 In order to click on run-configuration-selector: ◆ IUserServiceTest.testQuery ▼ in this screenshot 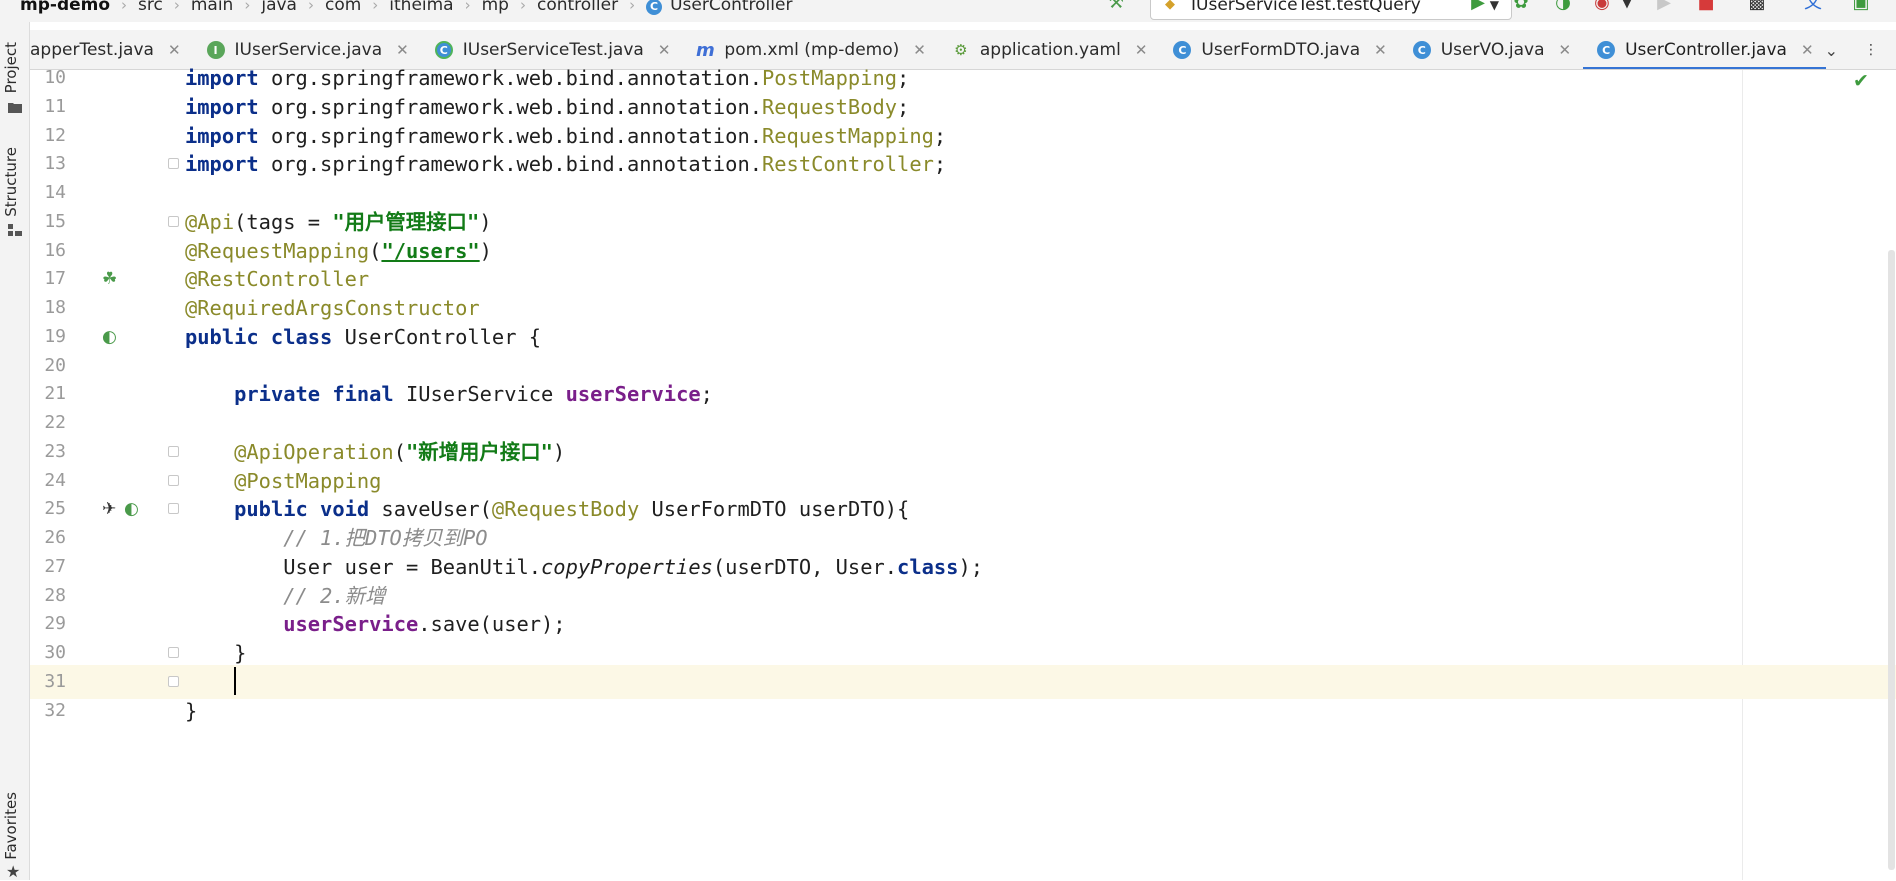, I will do `click(1331, 10)`.